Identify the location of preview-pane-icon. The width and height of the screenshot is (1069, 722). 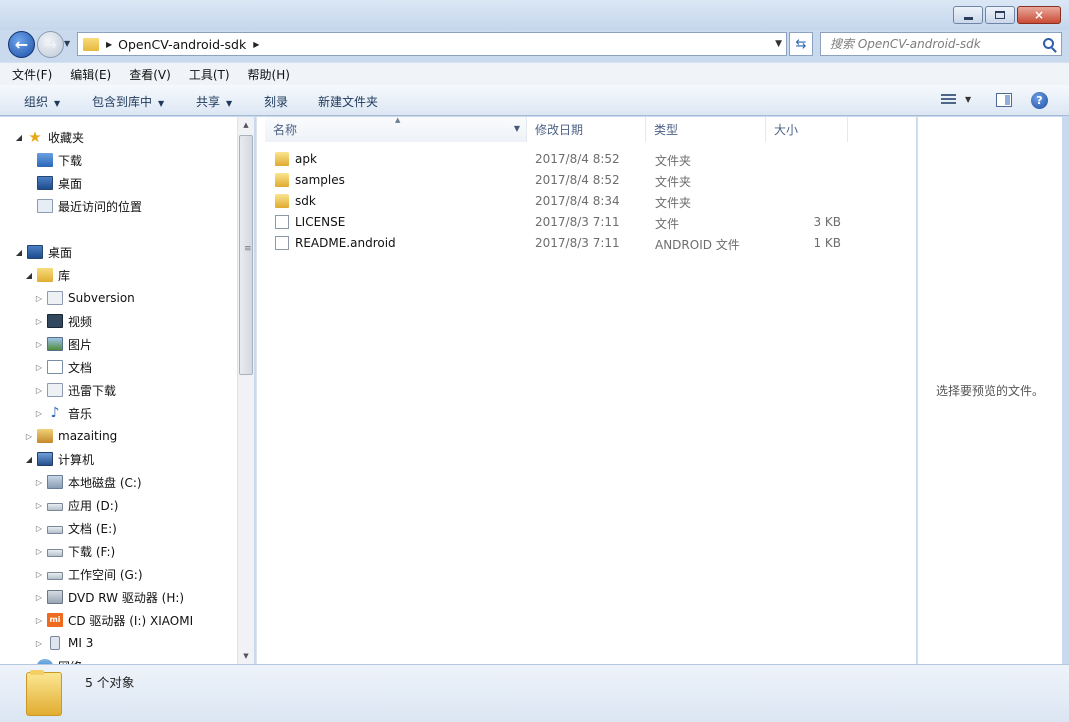
(1004, 100).